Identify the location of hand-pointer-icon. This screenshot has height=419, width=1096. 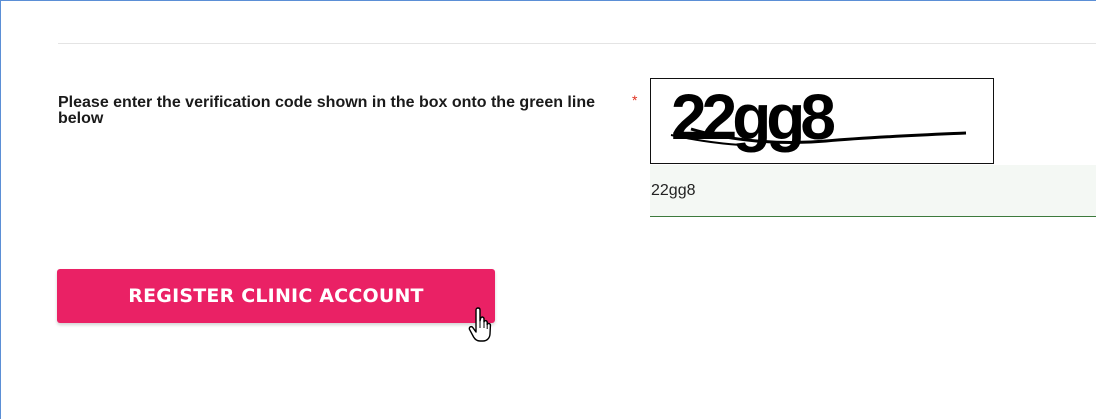
(480, 324).